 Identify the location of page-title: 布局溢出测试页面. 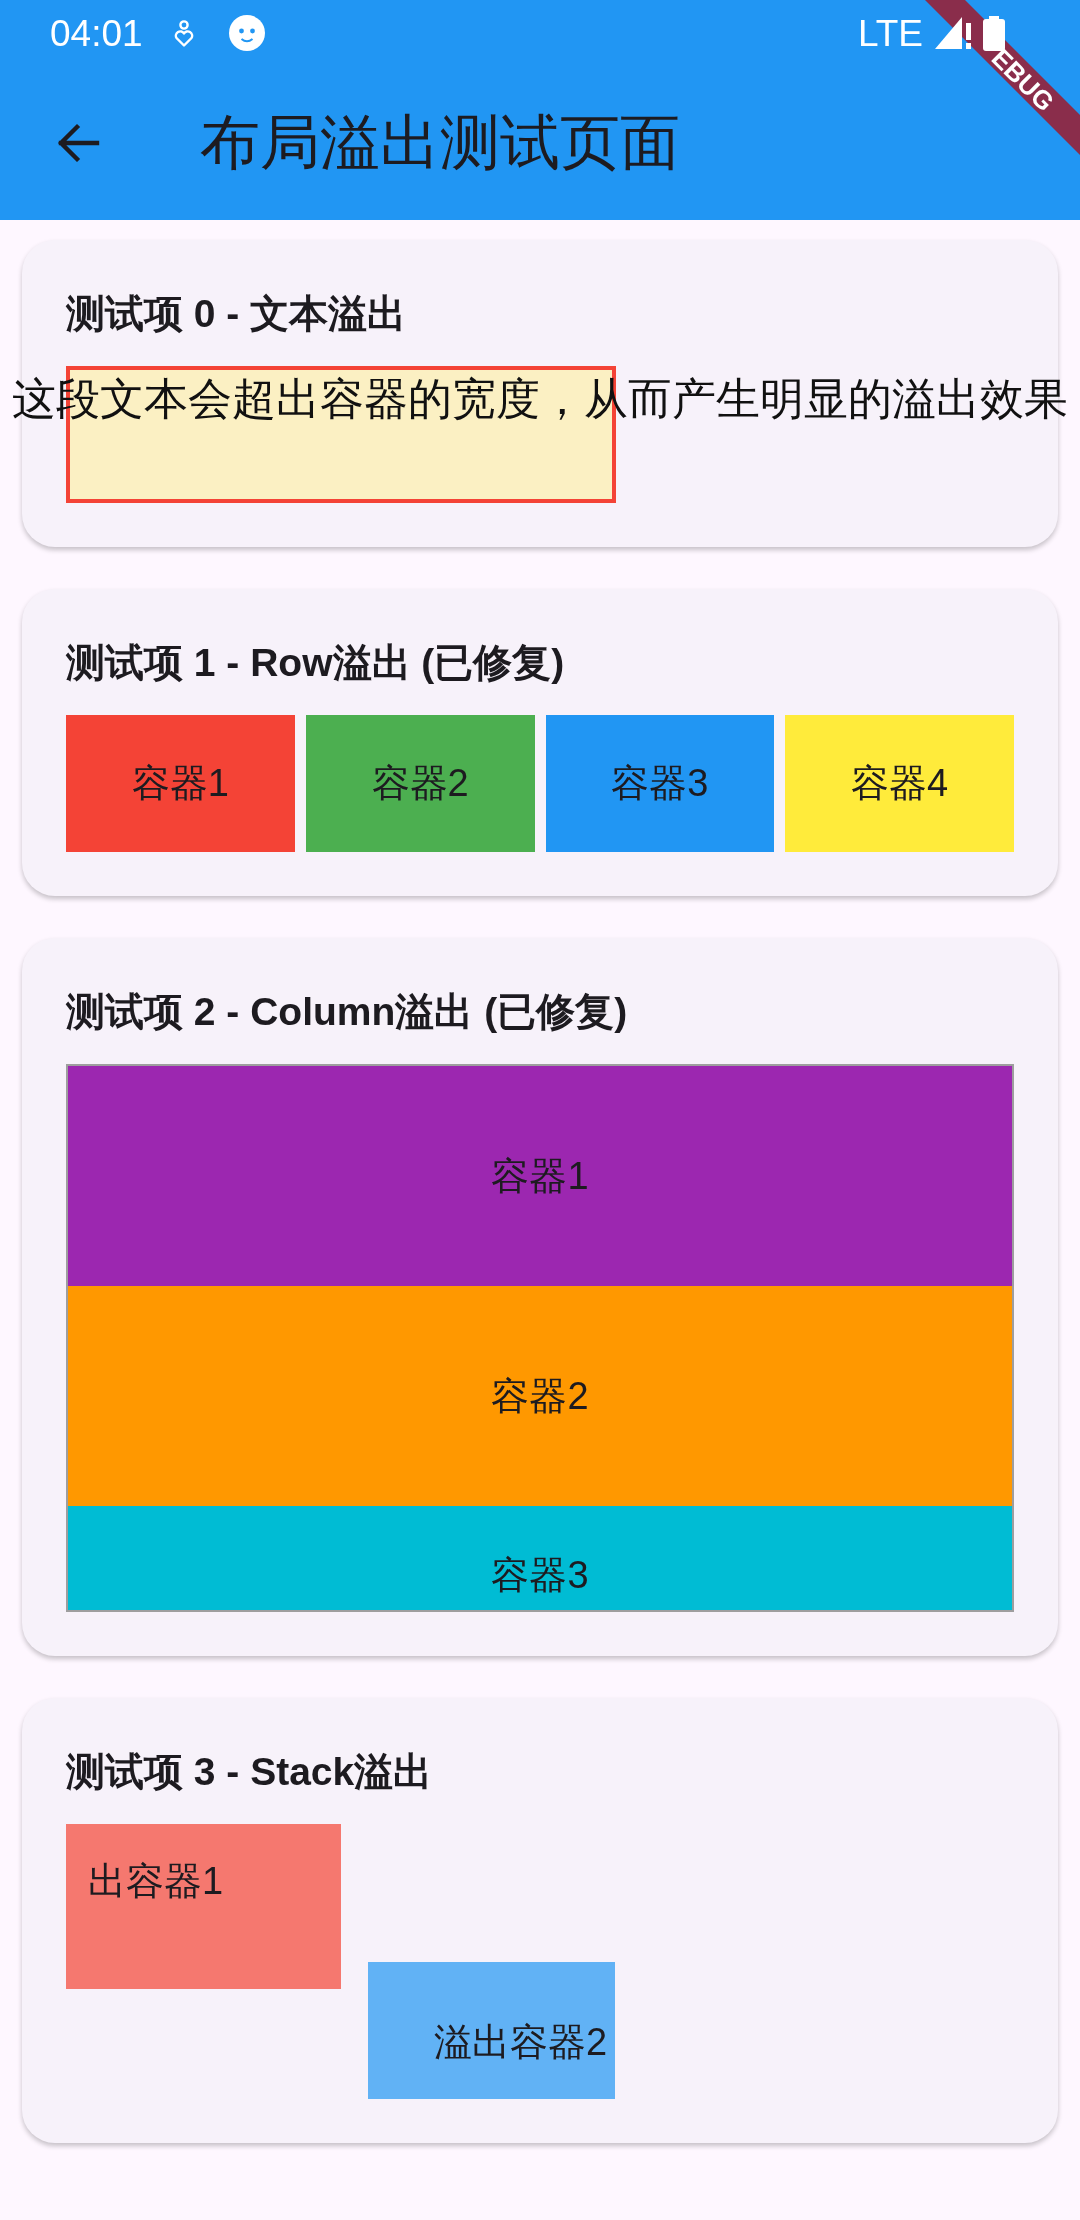
(440, 143).